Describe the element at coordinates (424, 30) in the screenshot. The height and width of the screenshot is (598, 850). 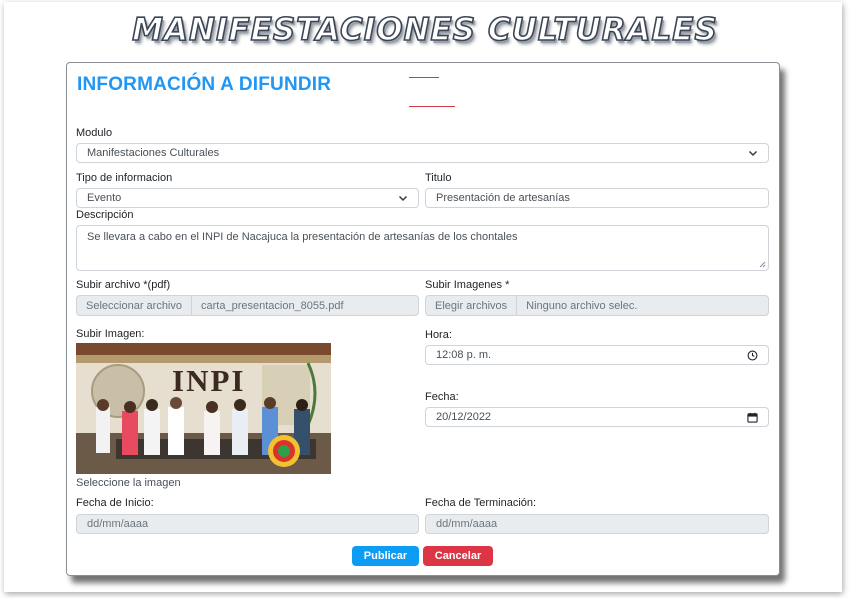
I see `banner-title: MANIFESTACIONES CULTURALES` at that location.